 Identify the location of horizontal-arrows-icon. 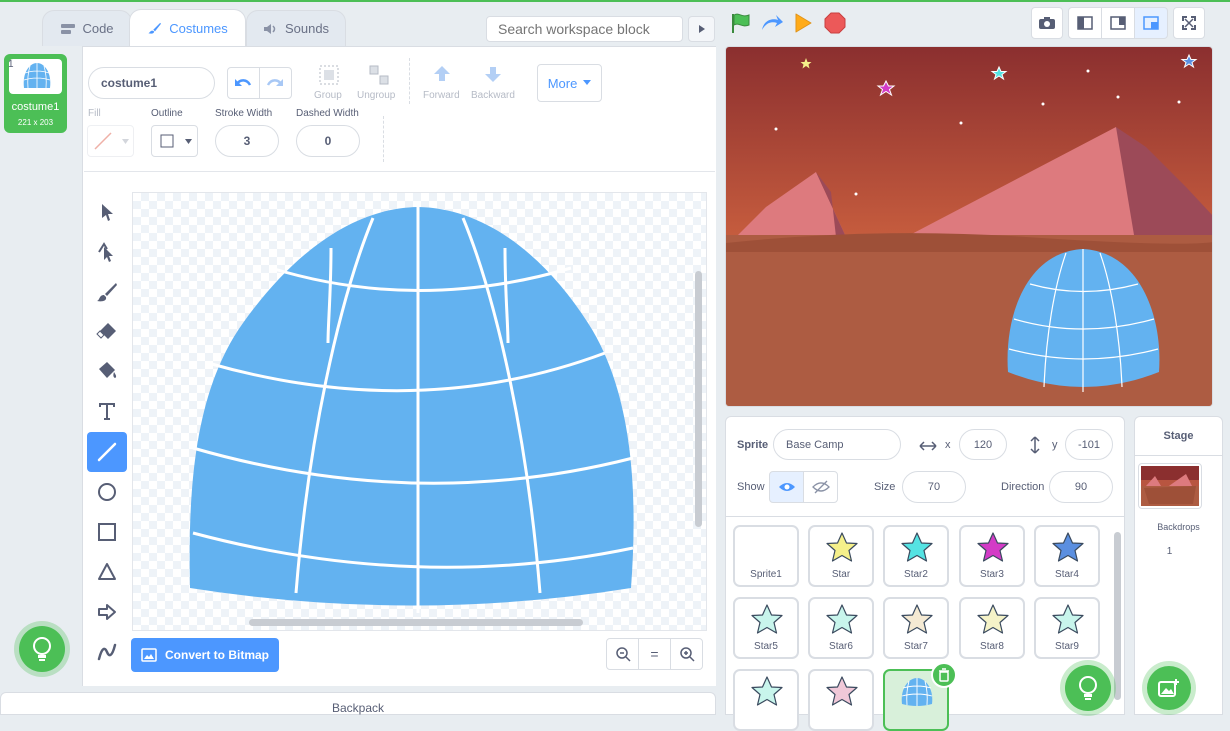
(928, 446).